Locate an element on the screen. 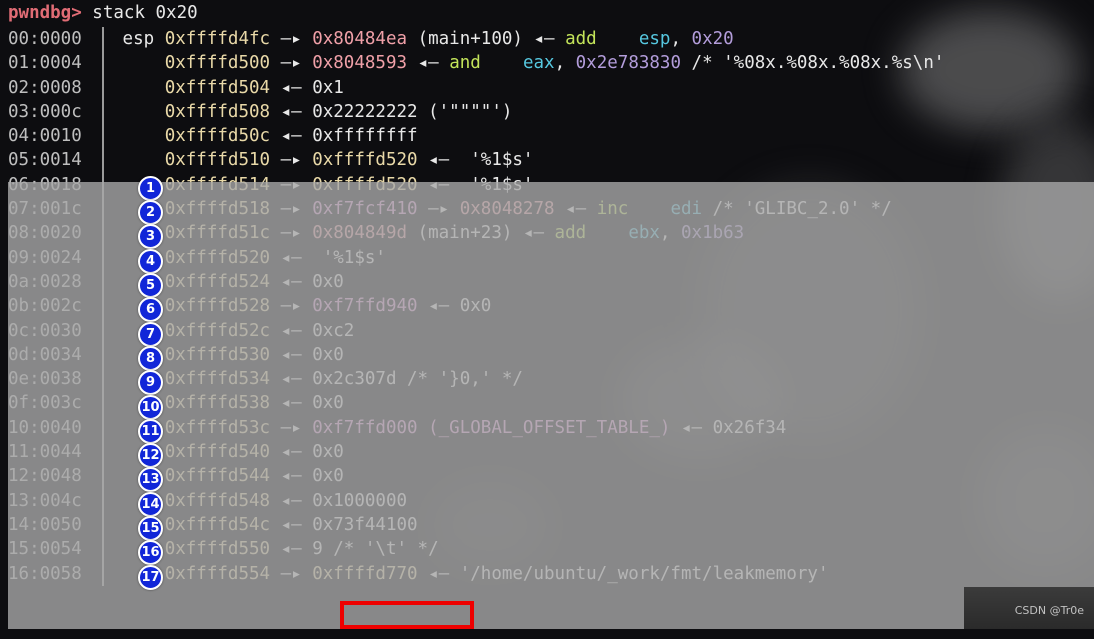  stack-row-offset: 04:0010 is located at coordinates (45, 136).